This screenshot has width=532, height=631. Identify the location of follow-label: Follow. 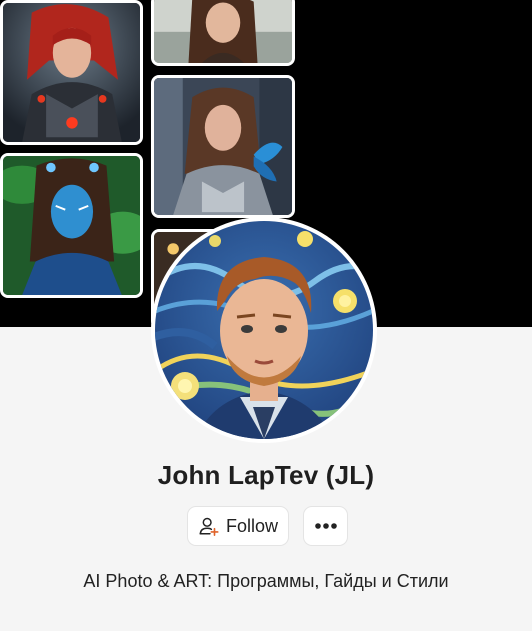
(251, 525).